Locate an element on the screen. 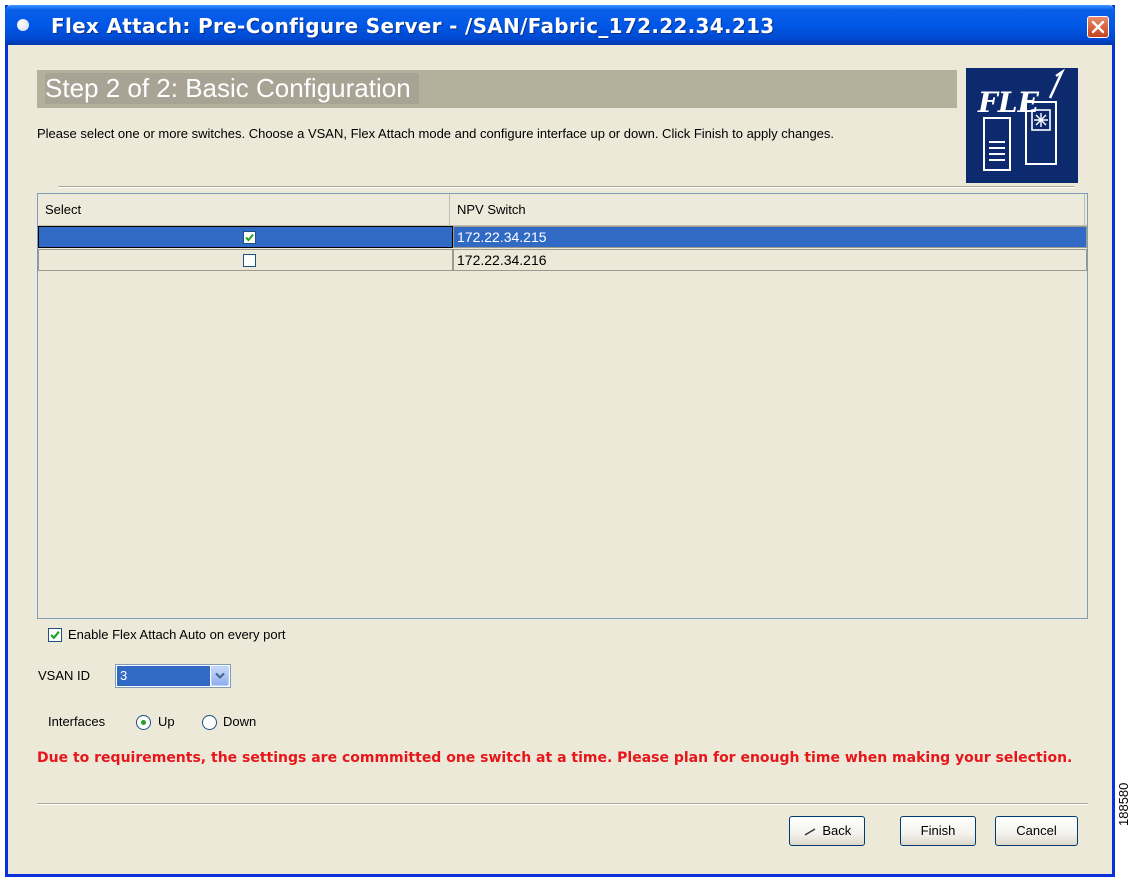  interfaces-label: Interfaces is located at coordinates (77, 721).